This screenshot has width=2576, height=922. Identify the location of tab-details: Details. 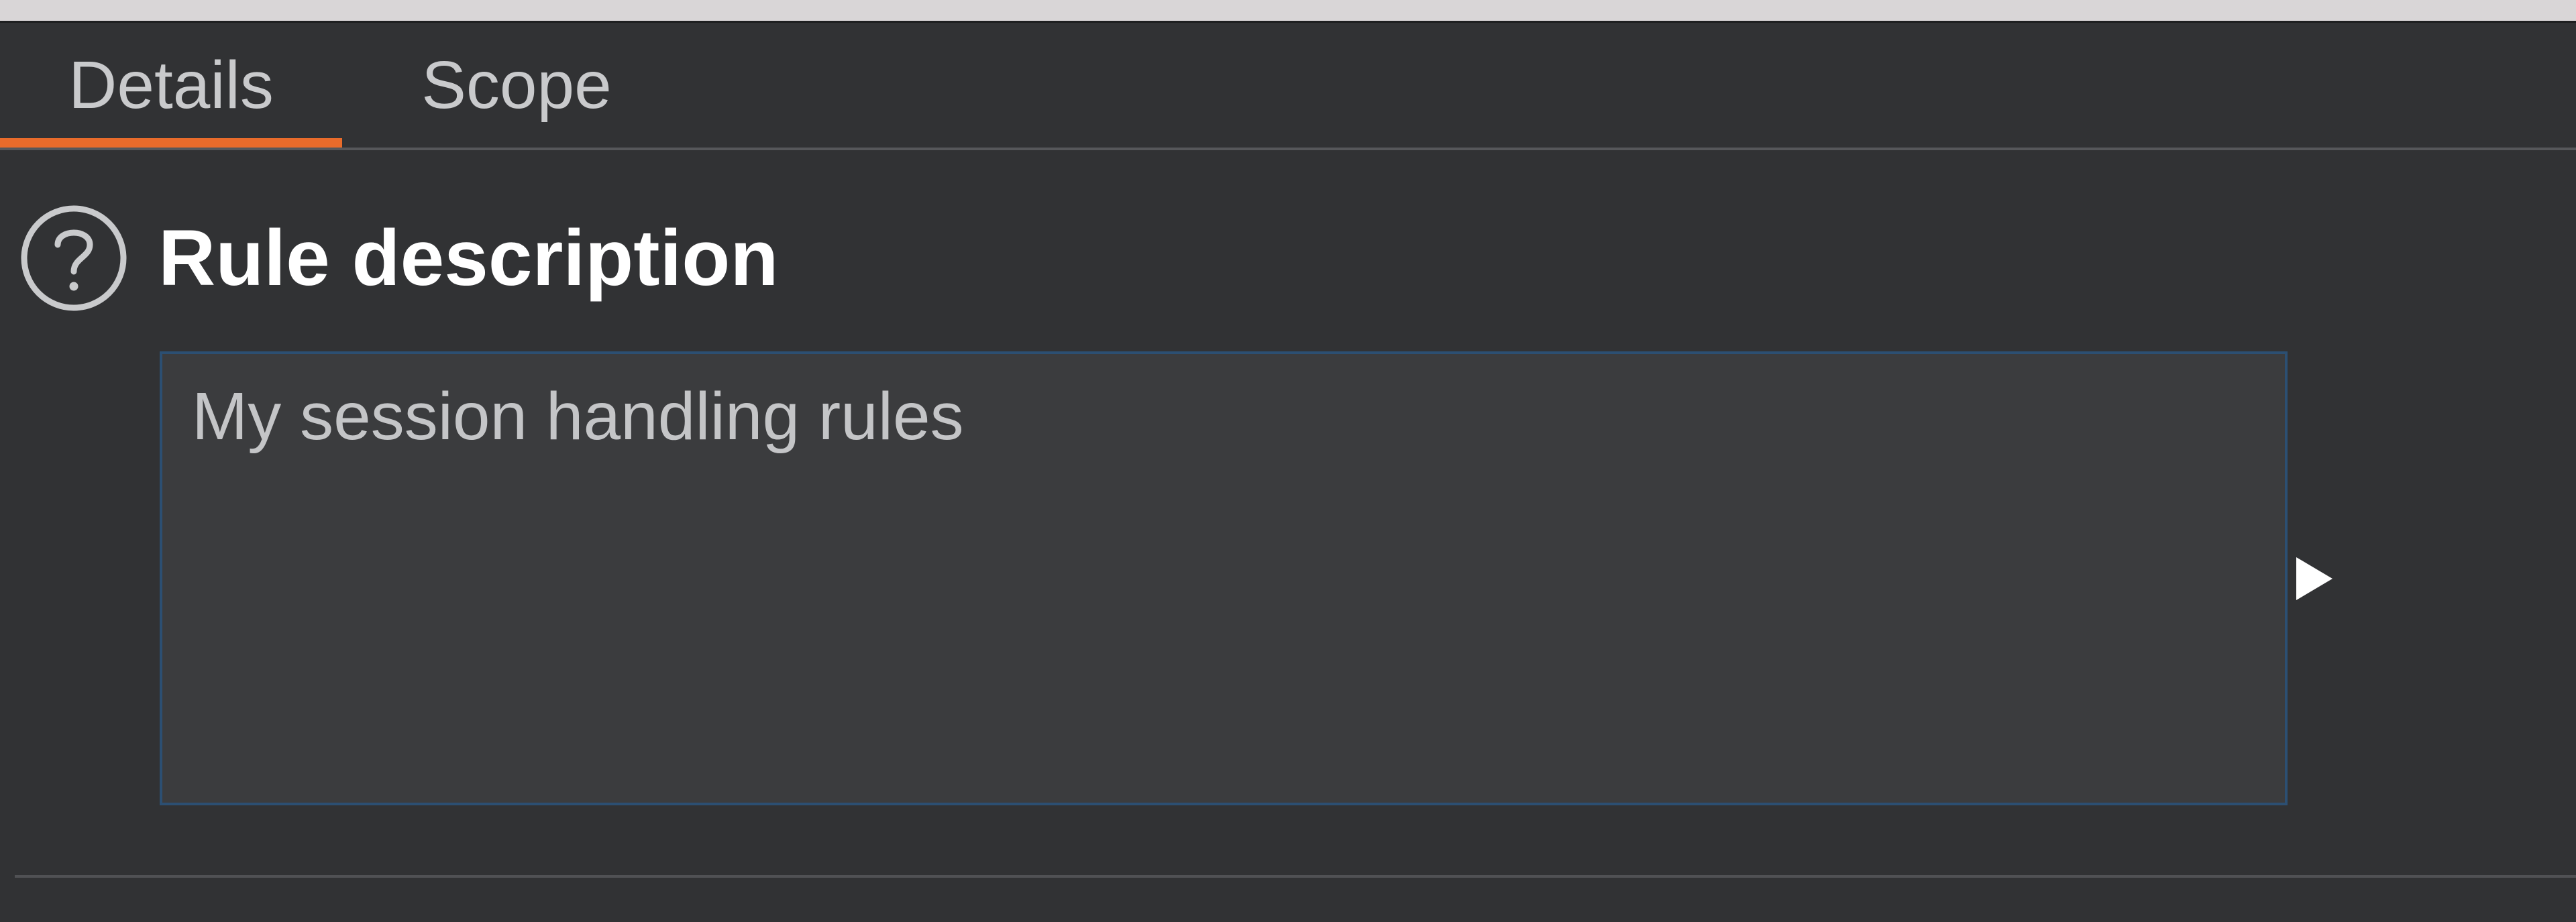
(171, 85).